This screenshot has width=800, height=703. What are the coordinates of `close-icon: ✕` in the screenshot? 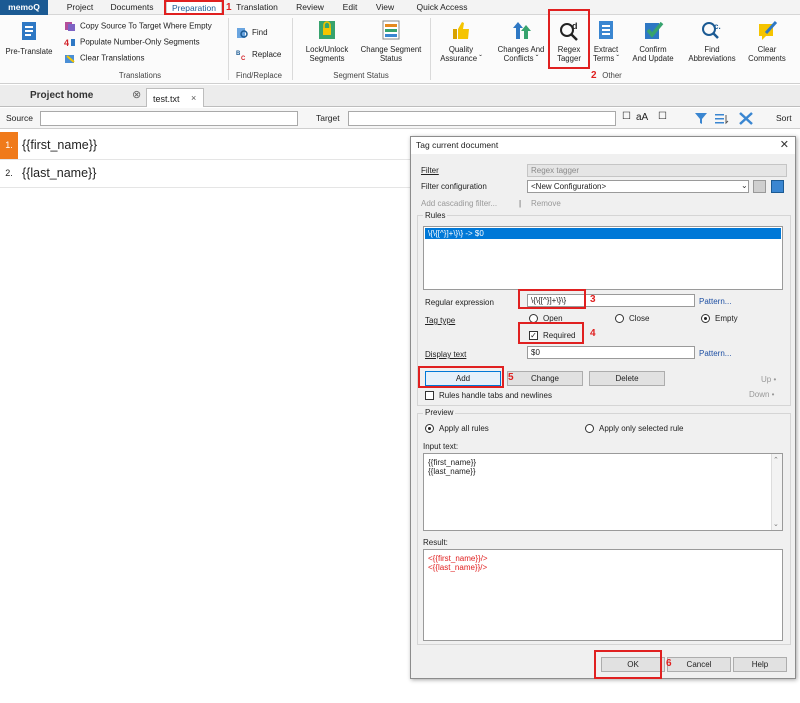 It's located at (784, 145).